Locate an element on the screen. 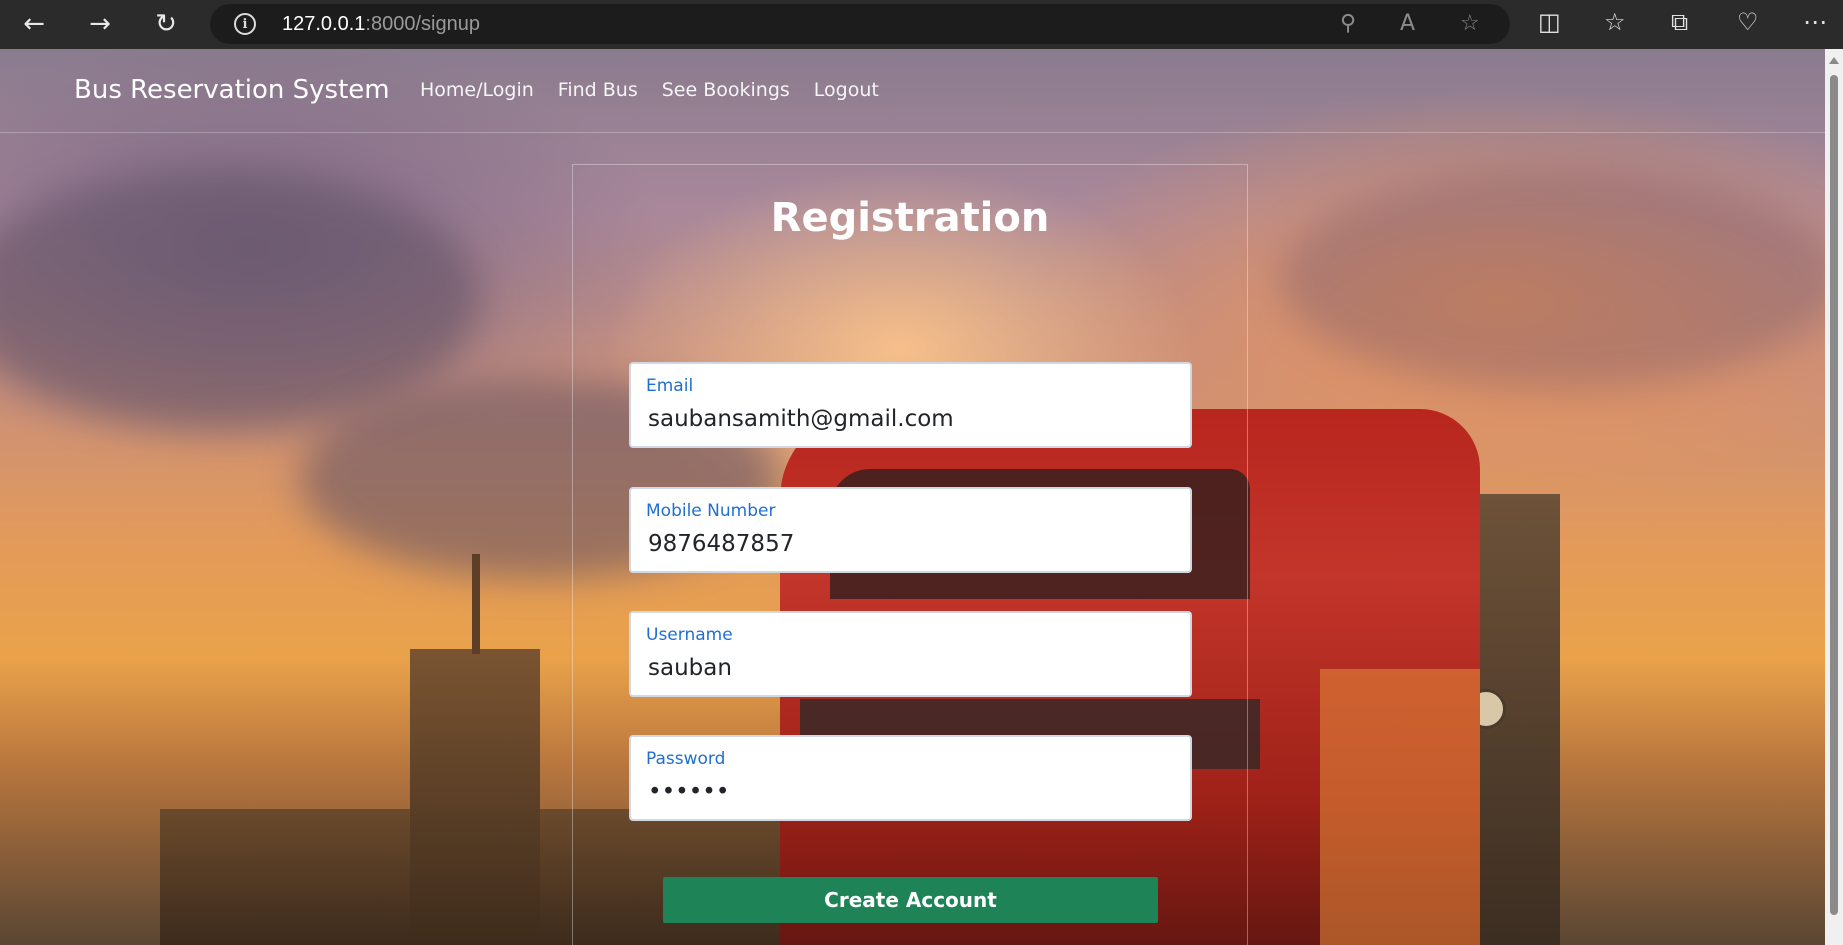 This screenshot has width=1843, height=945. url-host: 127.0.0.1 is located at coordinates (324, 24).